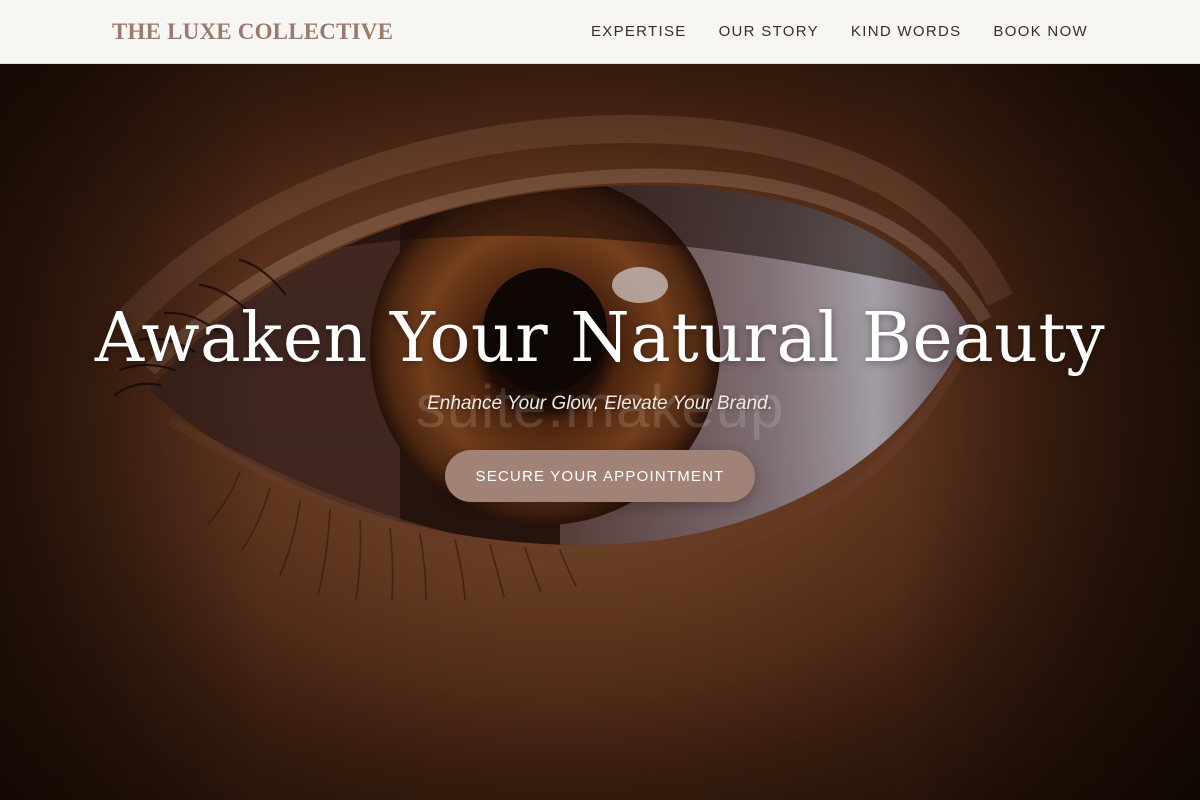 Image resolution: width=1200 pixels, height=800 pixels. Describe the element at coordinates (639, 32) in the screenshot. I see `nav-item-expertise: EXPERTISE` at that location.